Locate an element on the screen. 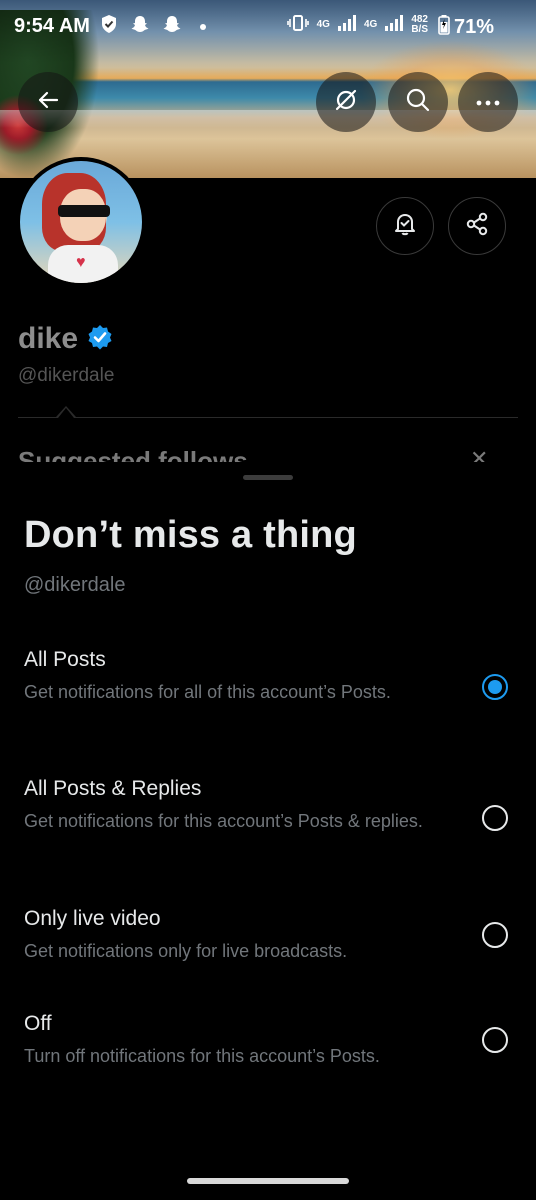  option-title: All Posts & Replies is located at coordinates (113, 788).